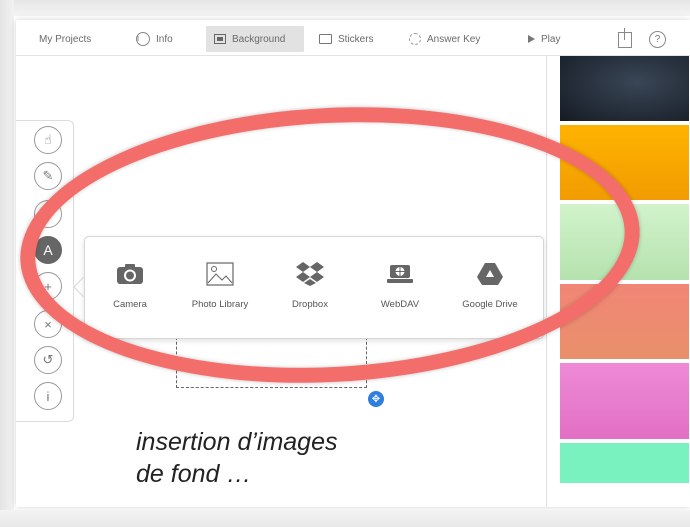  I want to click on plus-tool-button: +, so click(48, 286).